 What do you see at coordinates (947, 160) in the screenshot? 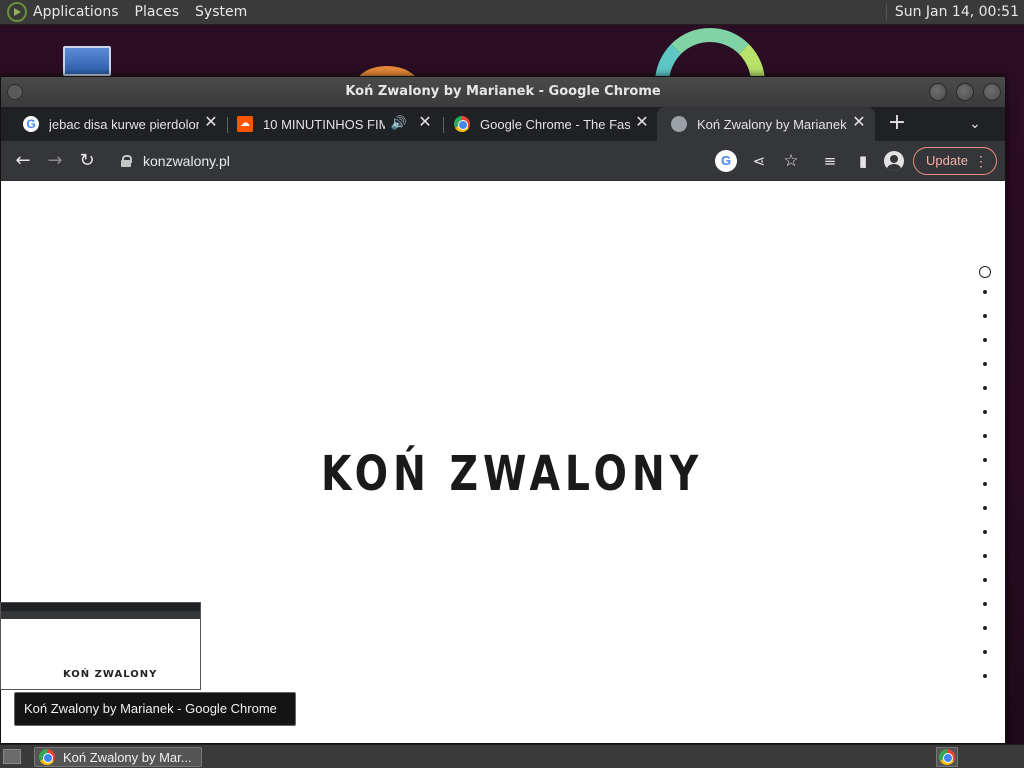
I see `update-label: Update` at bounding box center [947, 160].